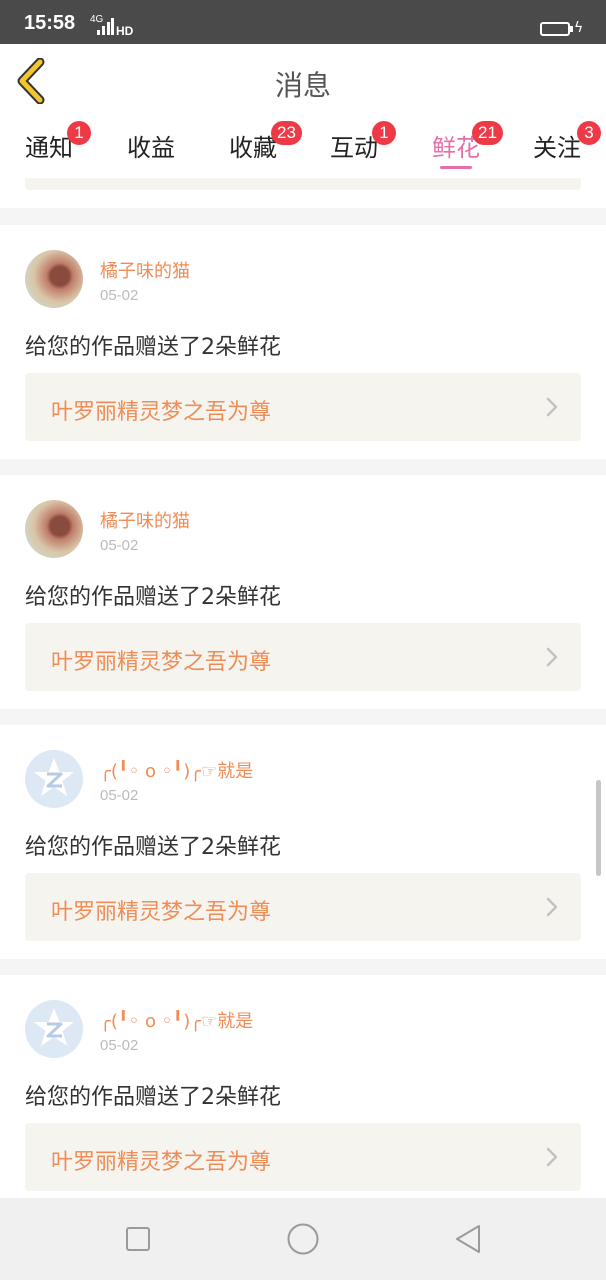 The image size is (606, 1280). Describe the element at coordinates (105, 26) in the screenshot. I see `signal-icon` at that location.